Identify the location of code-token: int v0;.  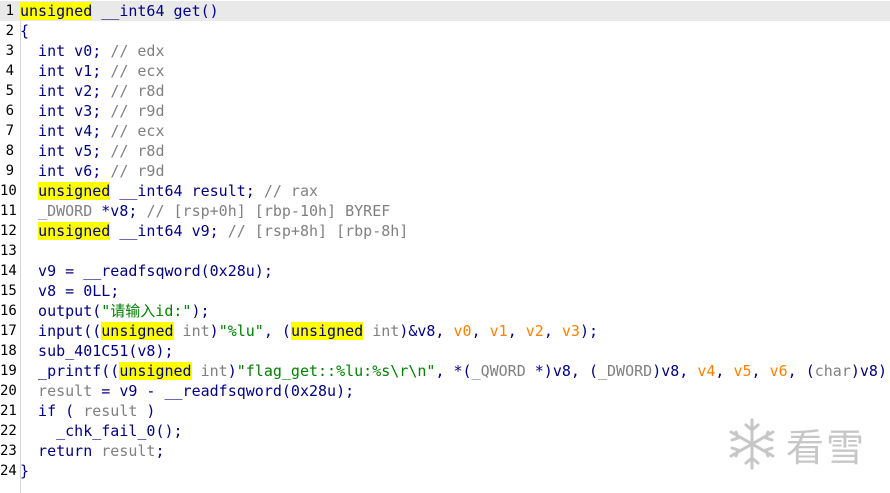
(65, 51).